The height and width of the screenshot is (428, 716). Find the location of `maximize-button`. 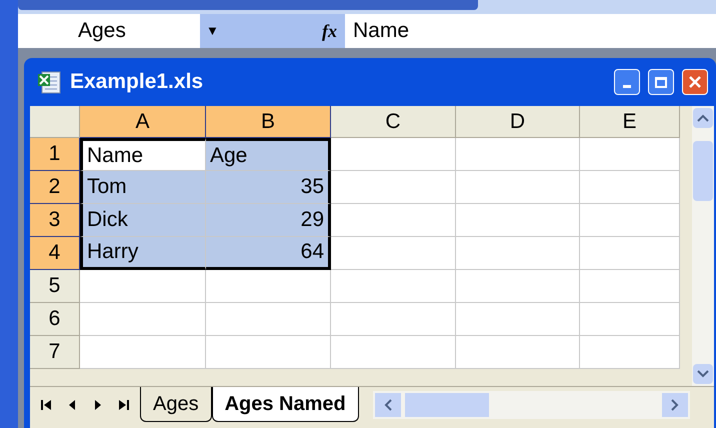

maximize-button is located at coordinates (661, 82).